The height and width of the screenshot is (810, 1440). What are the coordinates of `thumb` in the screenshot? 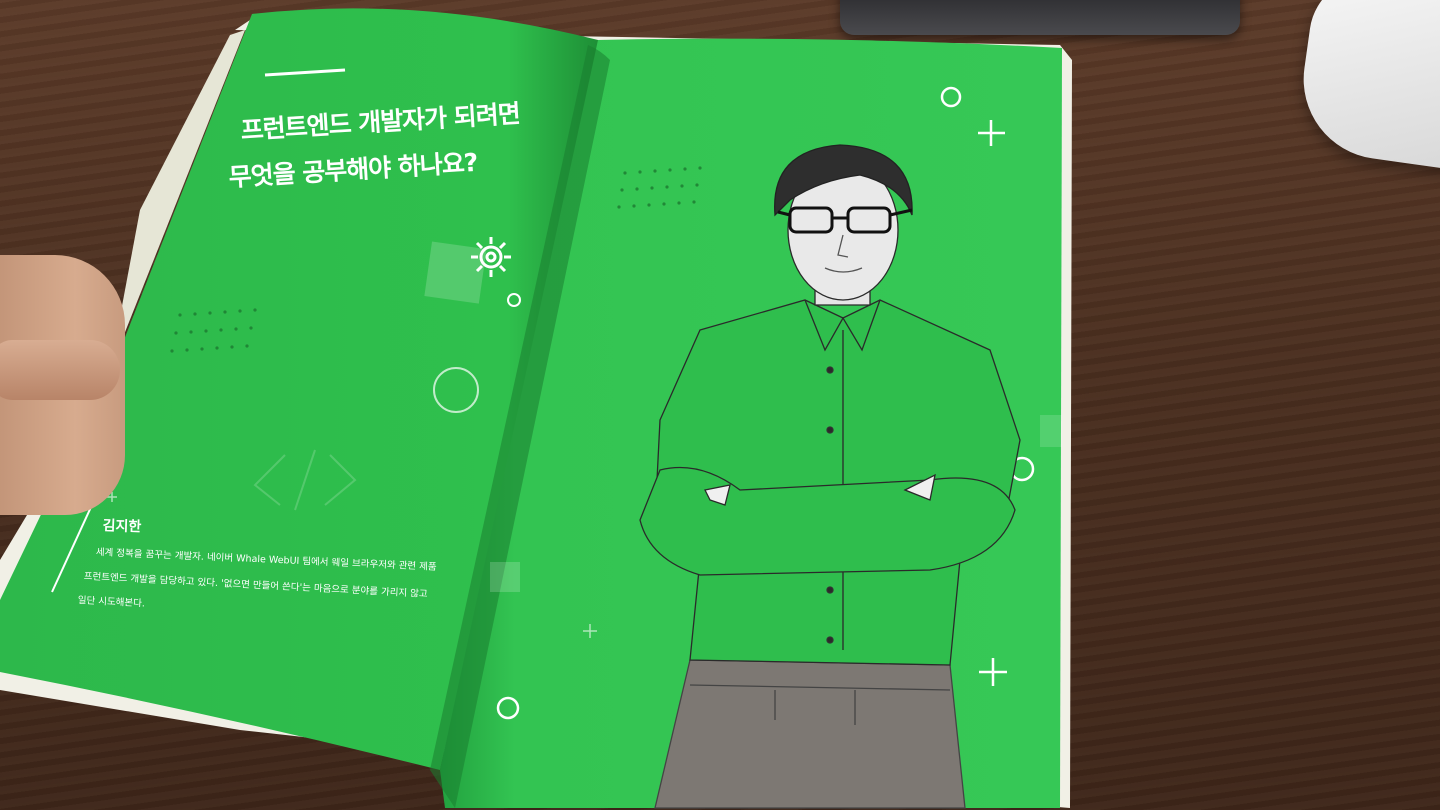 It's located at (60, 370).